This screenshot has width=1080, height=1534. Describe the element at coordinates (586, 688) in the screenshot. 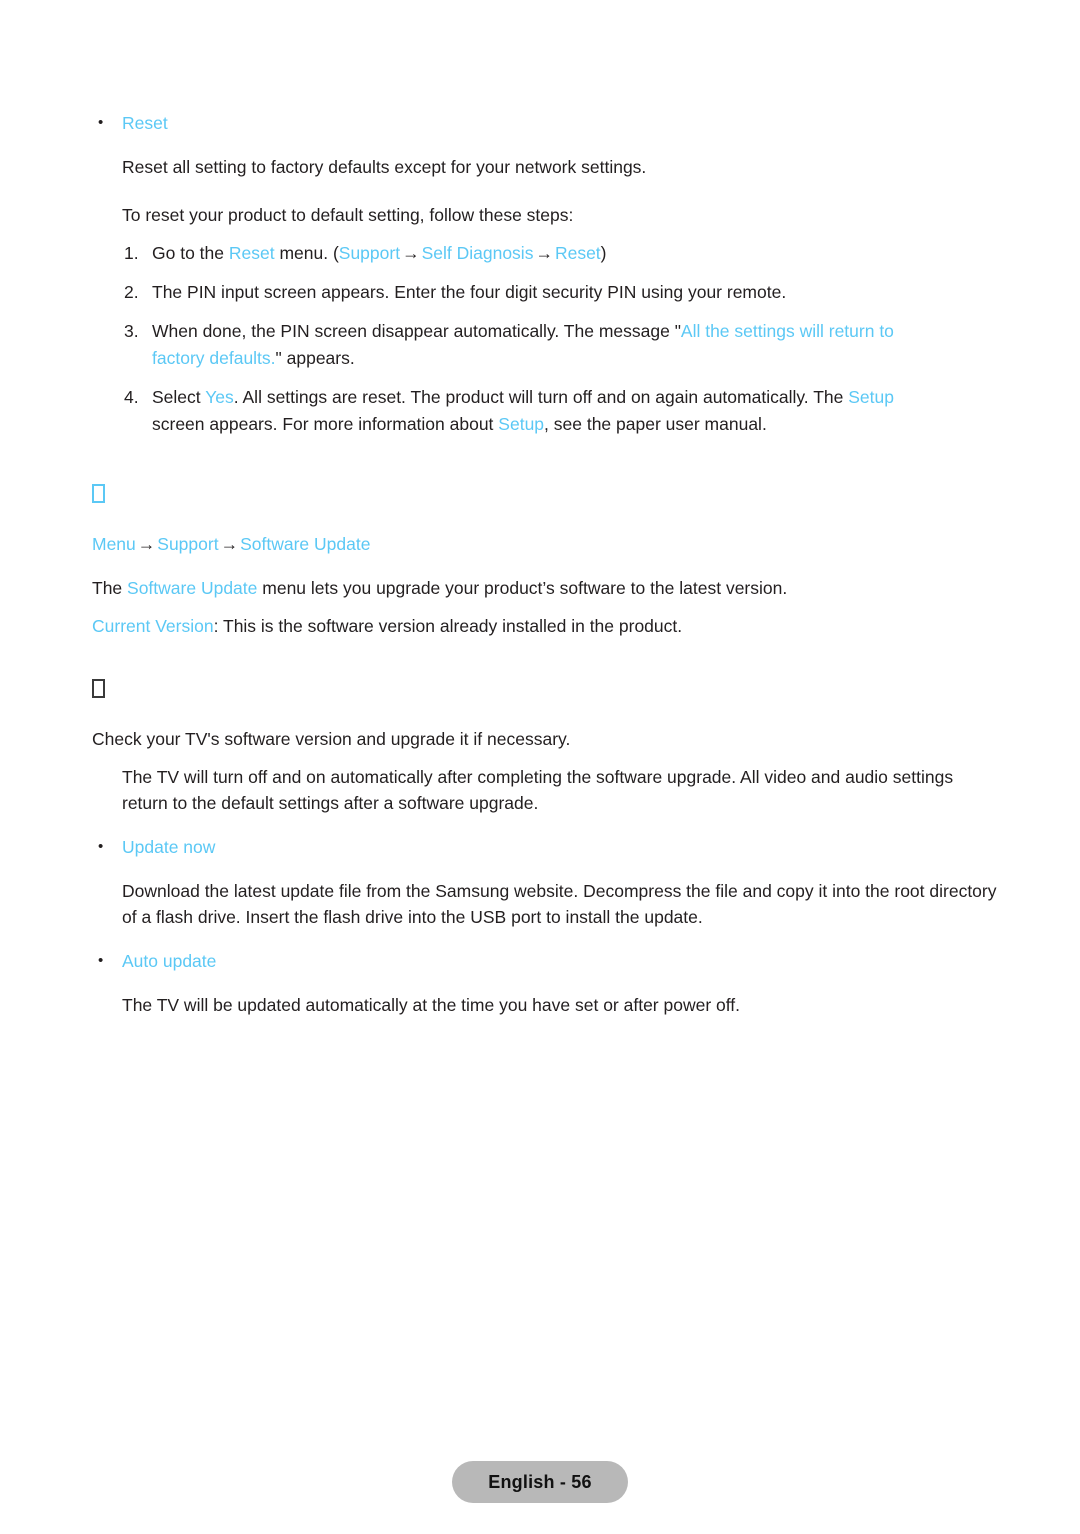

I see `update-now-heading` at that location.